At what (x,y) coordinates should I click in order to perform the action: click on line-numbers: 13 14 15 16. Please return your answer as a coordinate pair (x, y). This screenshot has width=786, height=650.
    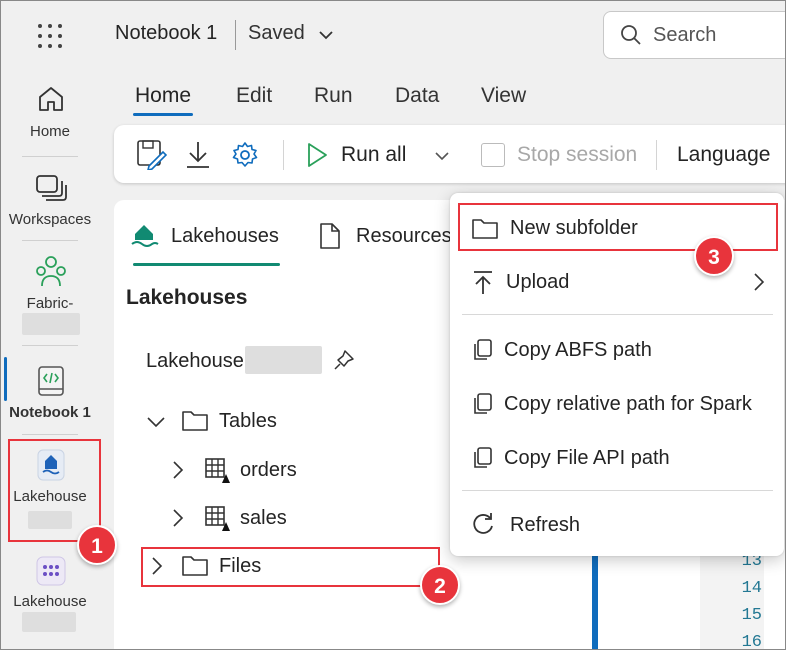
    Looking at the image, I should click on (732, 599).